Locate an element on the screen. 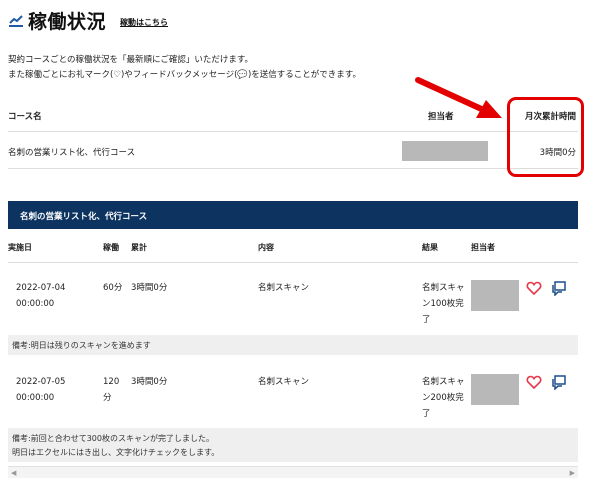  entry-result: 名刺スキャン100枚完了 is located at coordinates (443, 304).